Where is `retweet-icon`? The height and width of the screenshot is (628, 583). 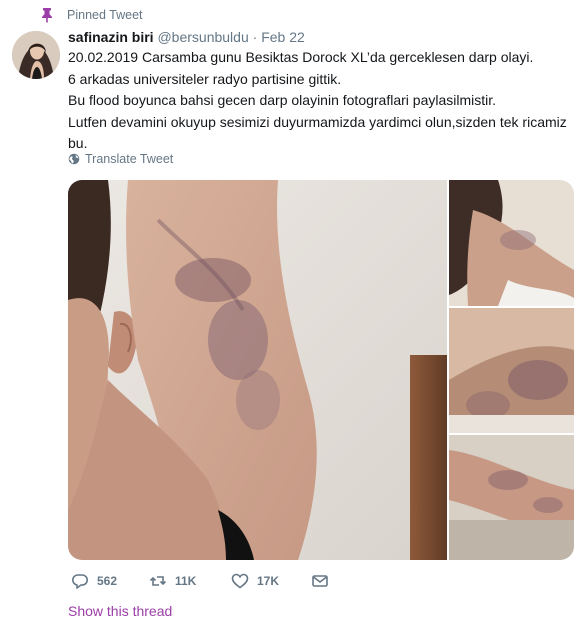
retweet-icon is located at coordinates (158, 581).